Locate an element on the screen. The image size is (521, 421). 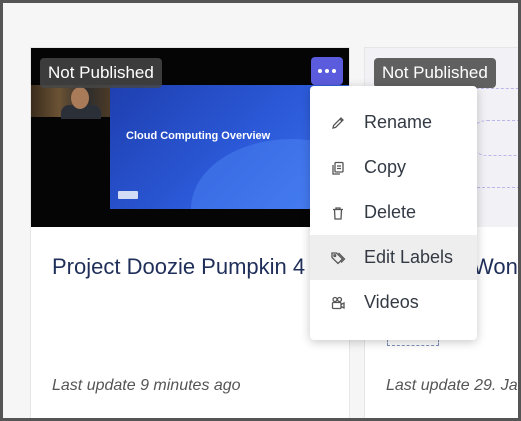
last-update-text: Last update 29. Jan is located at coordinates (453, 385).